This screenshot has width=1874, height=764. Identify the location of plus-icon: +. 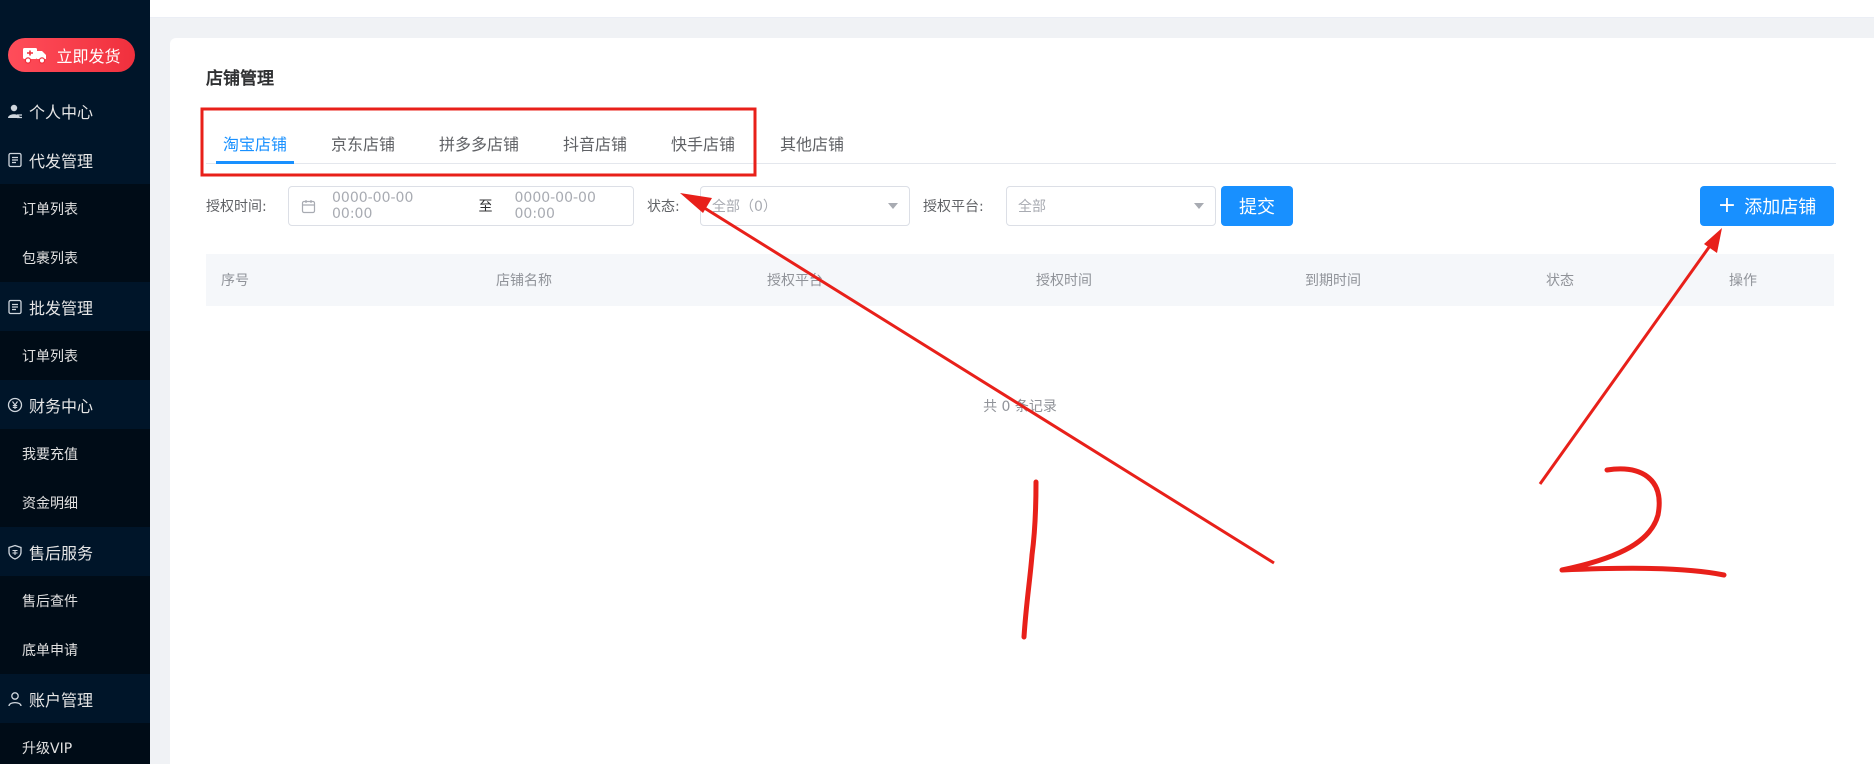
(1727, 205).